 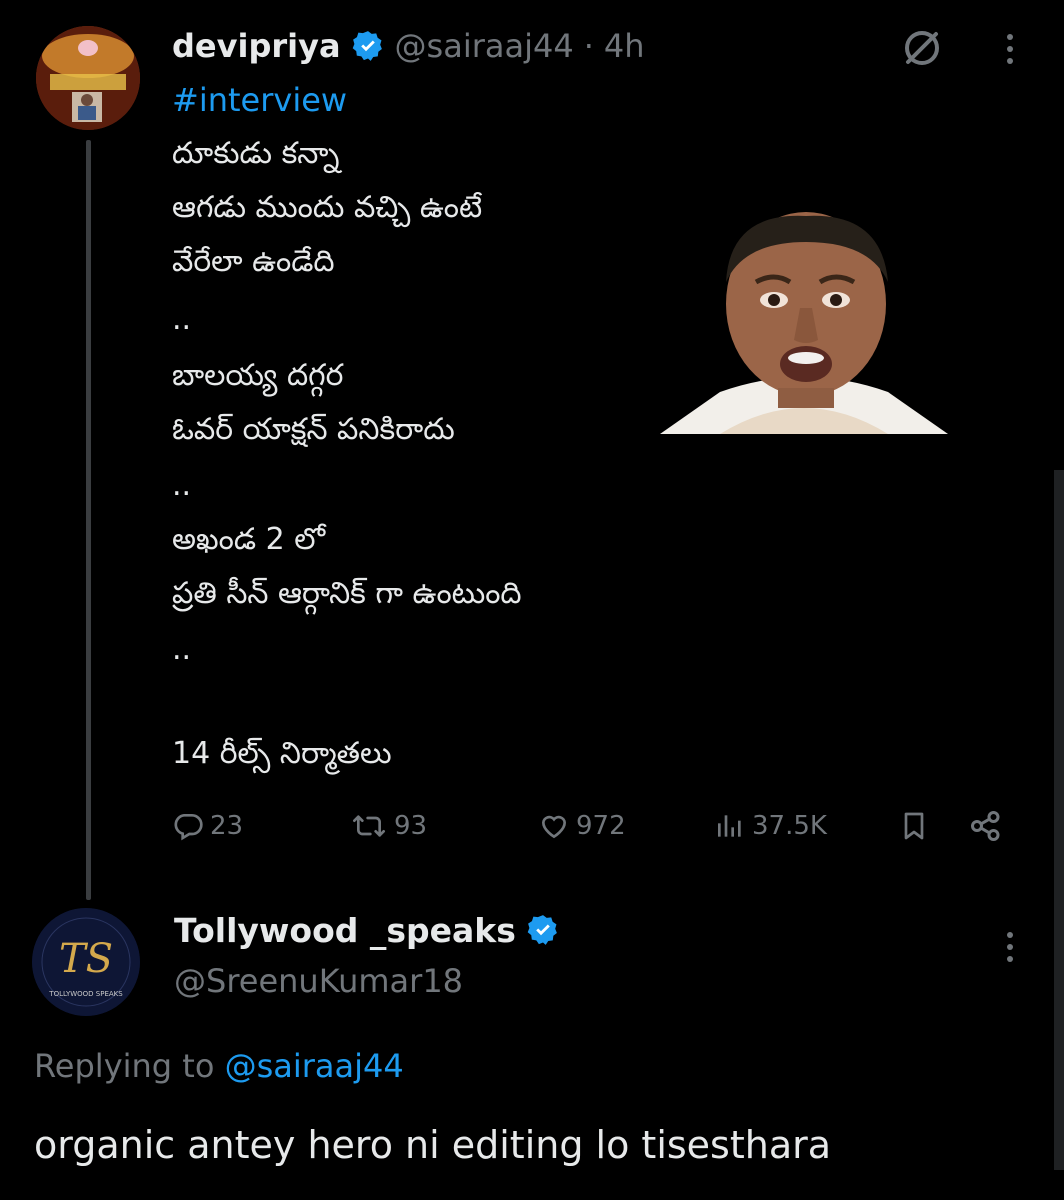 I want to click on tweet-text-line: అఖండ 2 లో, so click(x=249, y=539).